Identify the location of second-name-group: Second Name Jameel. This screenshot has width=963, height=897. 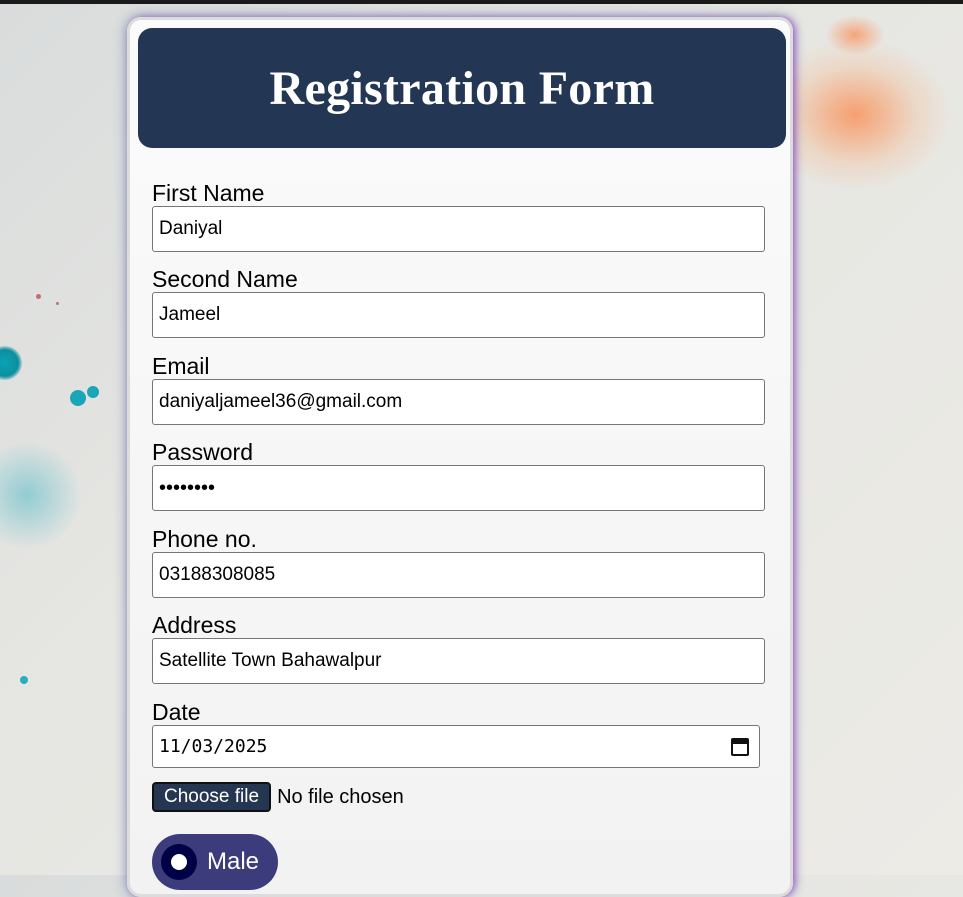
(459, 302).